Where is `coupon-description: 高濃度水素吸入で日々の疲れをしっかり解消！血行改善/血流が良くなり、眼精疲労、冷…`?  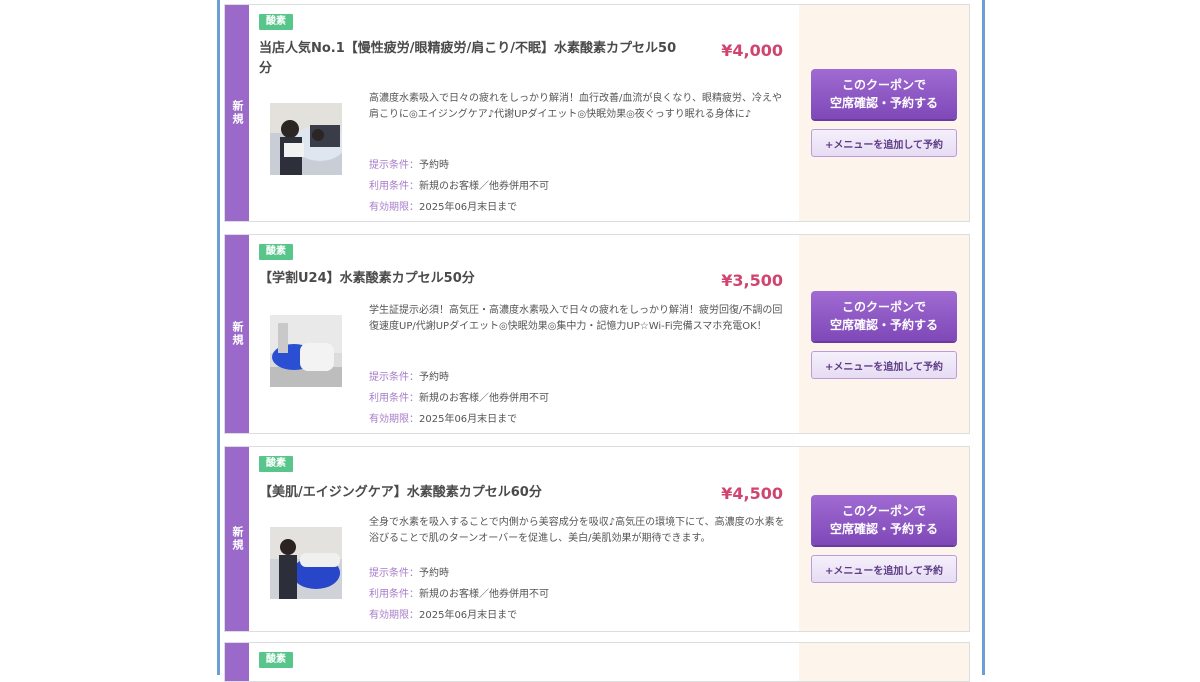 coupon-description: 高濃度水素吸入で日々の疲れをしっかり解消！血行改善/血流が良くなり、眼精疲労、冷… is located at coordinates (575, 106).